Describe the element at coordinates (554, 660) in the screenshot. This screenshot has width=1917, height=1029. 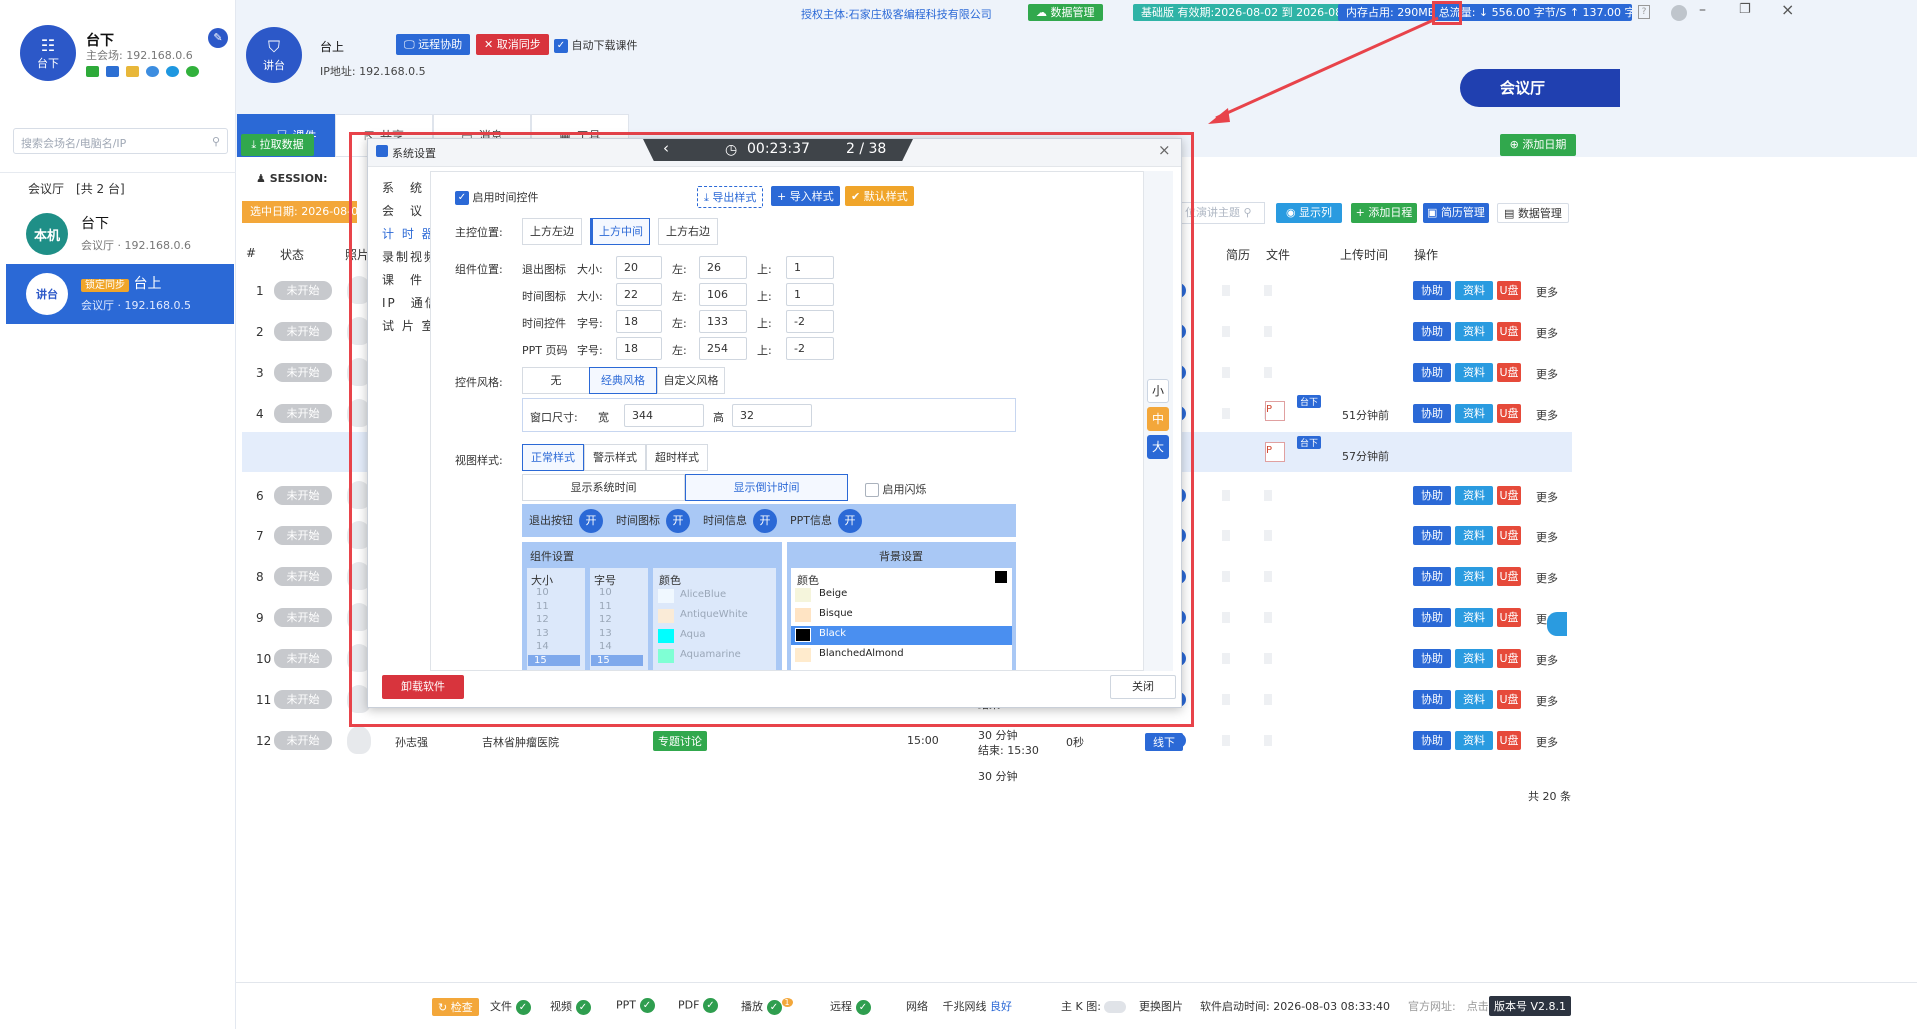
I see `size-option: 15` at that location.